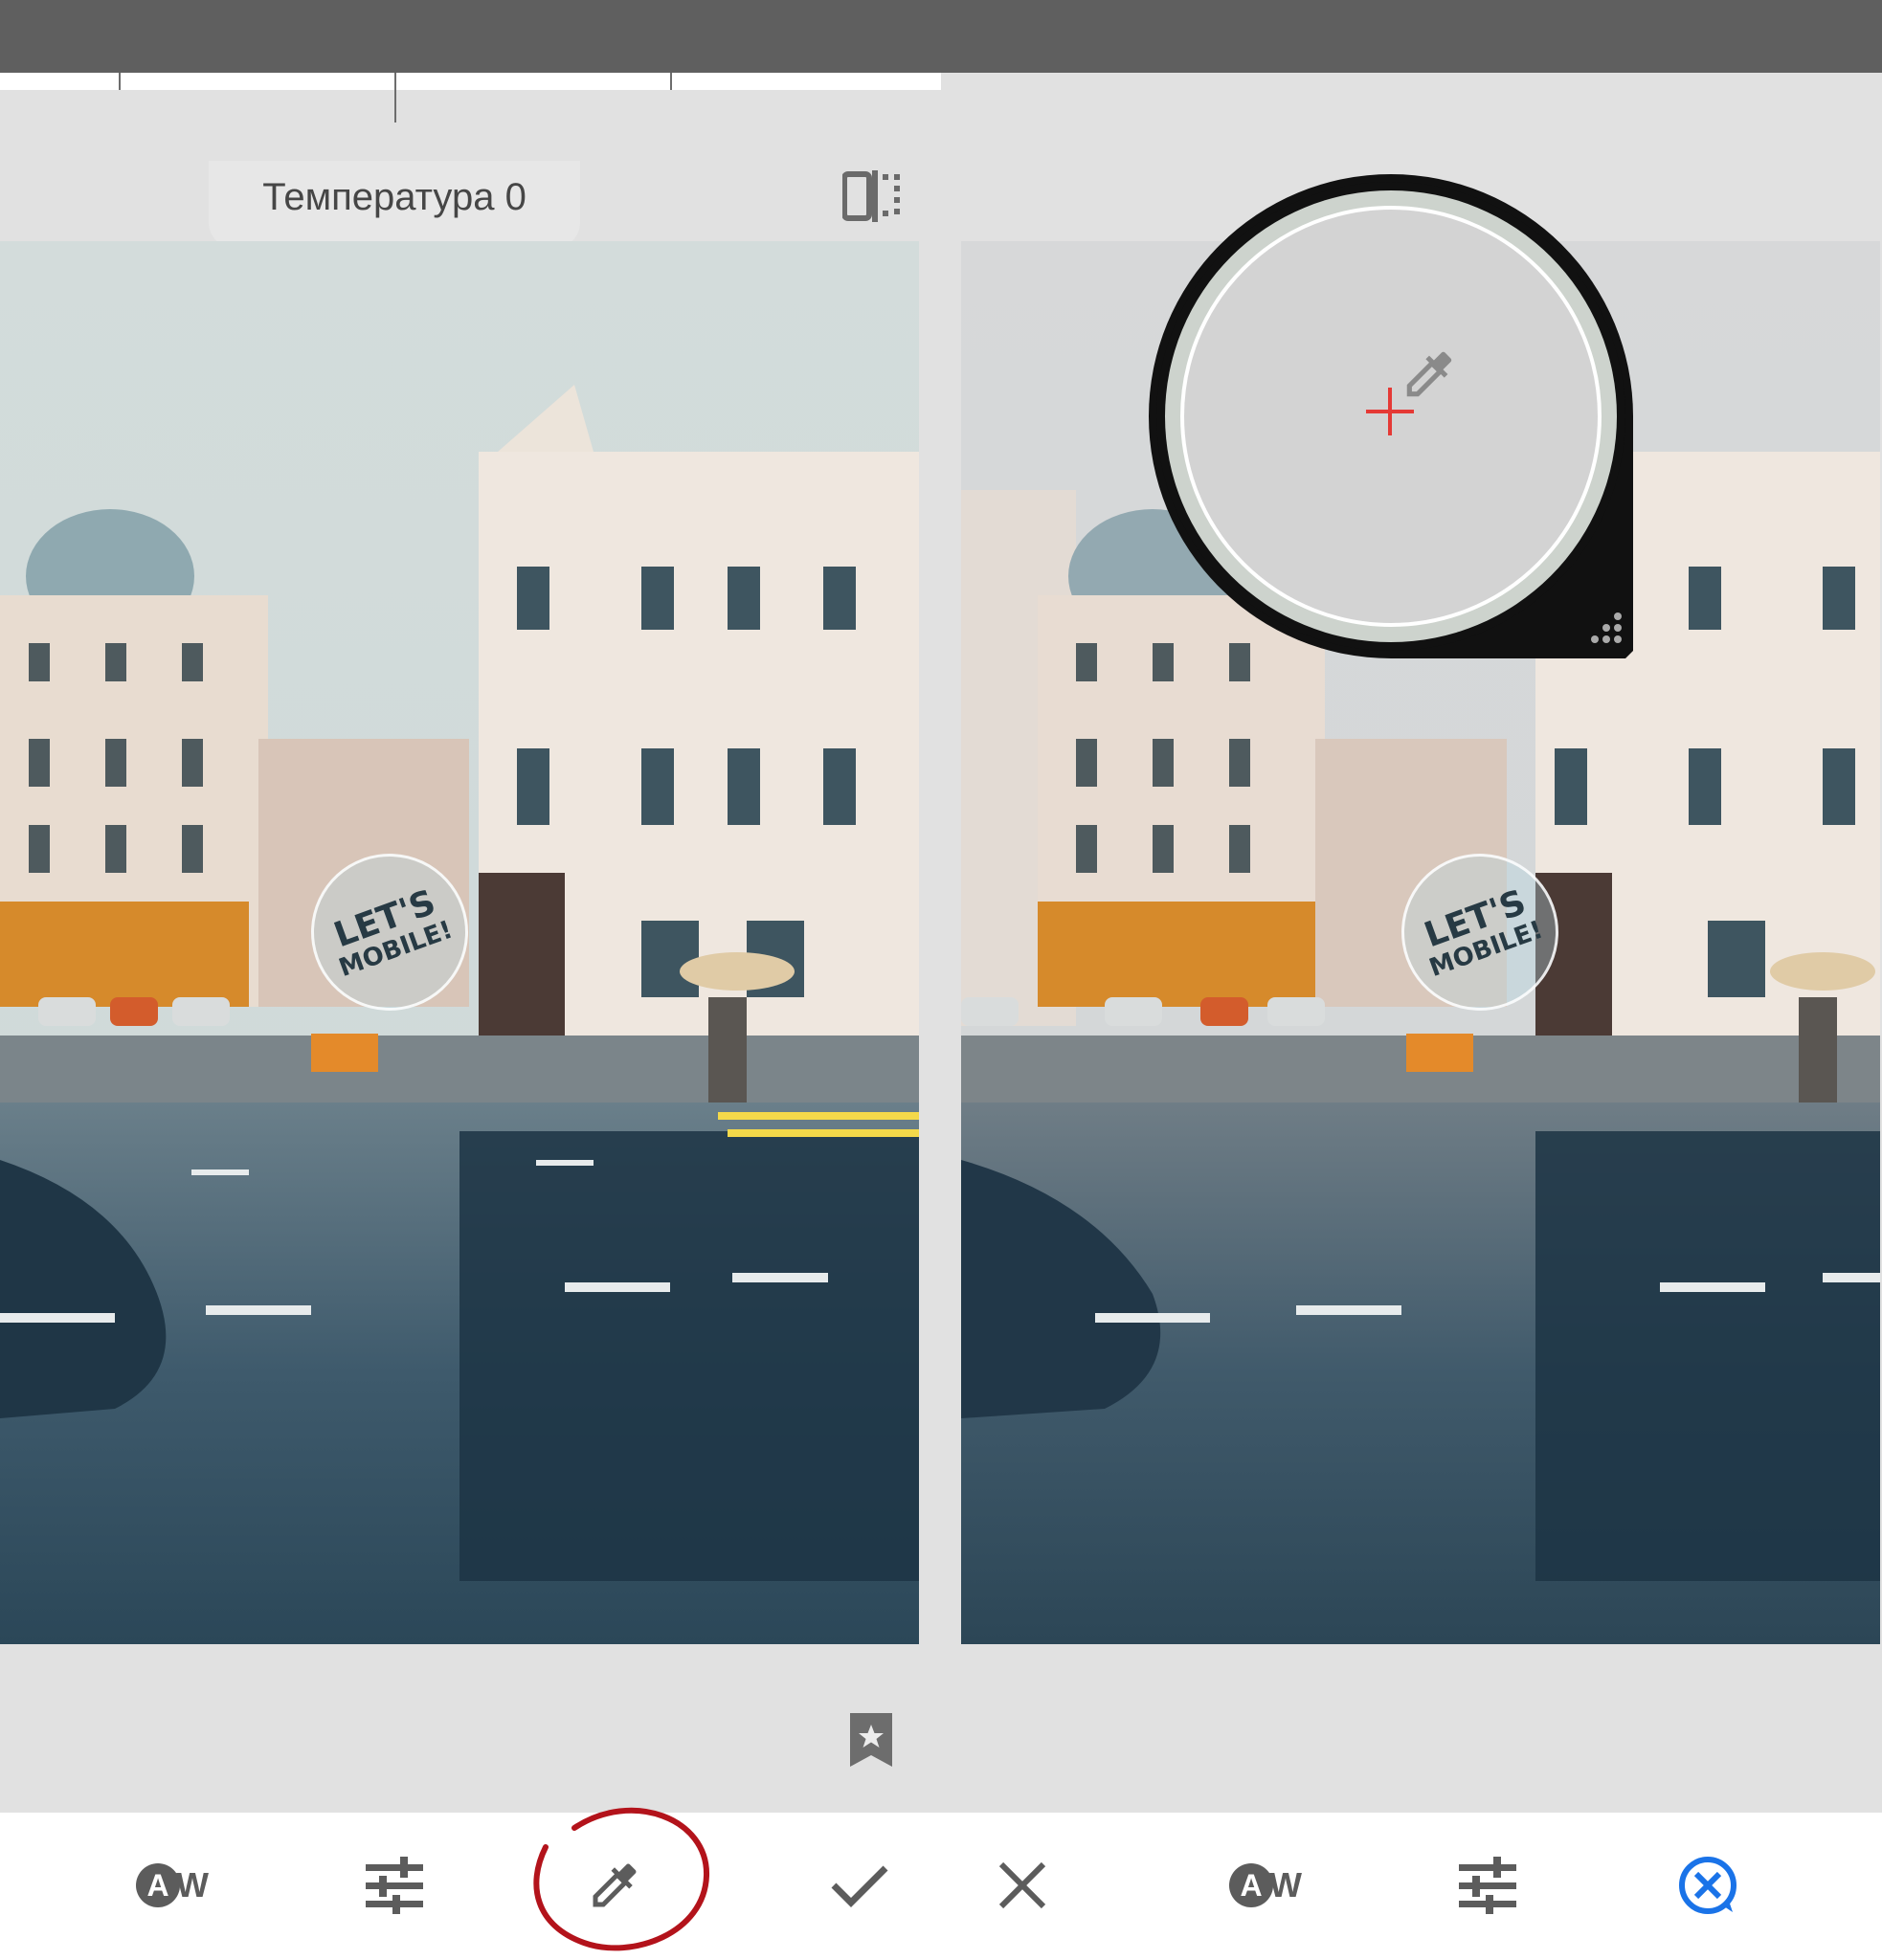 The width and height of the screenshot is (1882, 1960). Describe the element at coordinates (470, 82) in the screenshot. I see `temperature-slider-track` at that location.